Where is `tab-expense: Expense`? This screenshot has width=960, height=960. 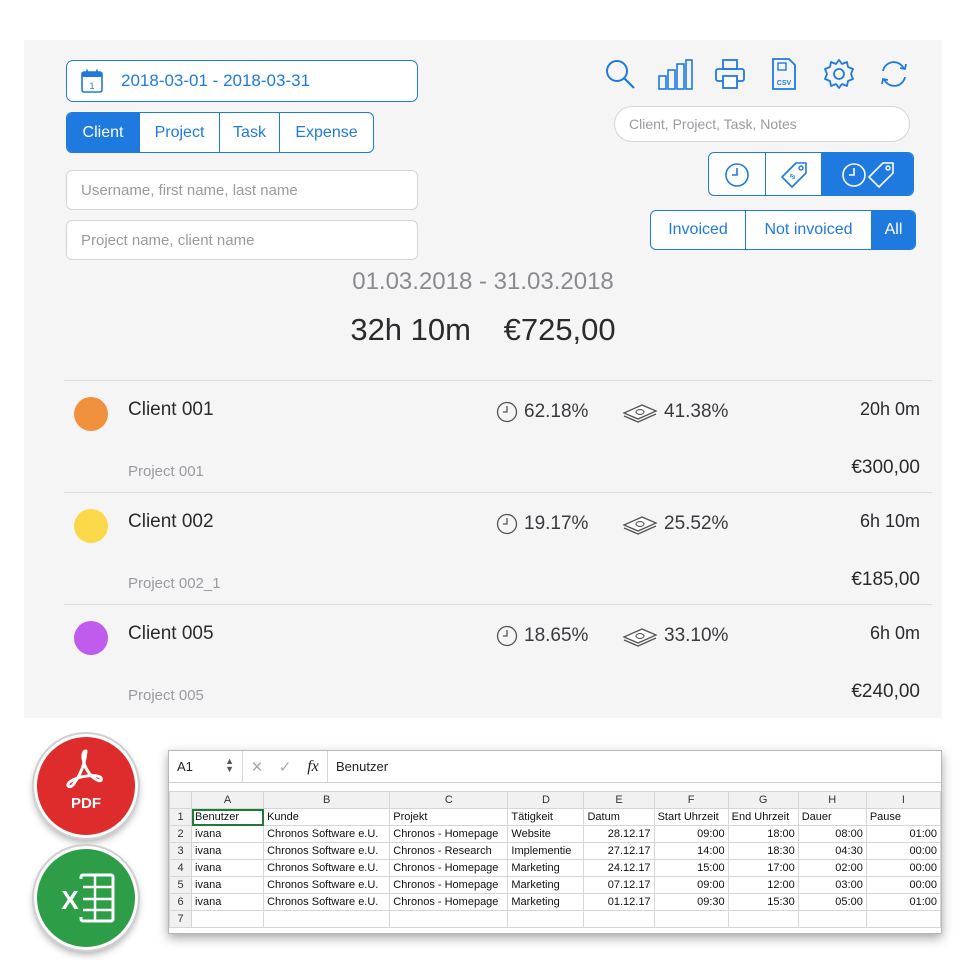 tab-expense: Expense is located at coordinates (326, 132).